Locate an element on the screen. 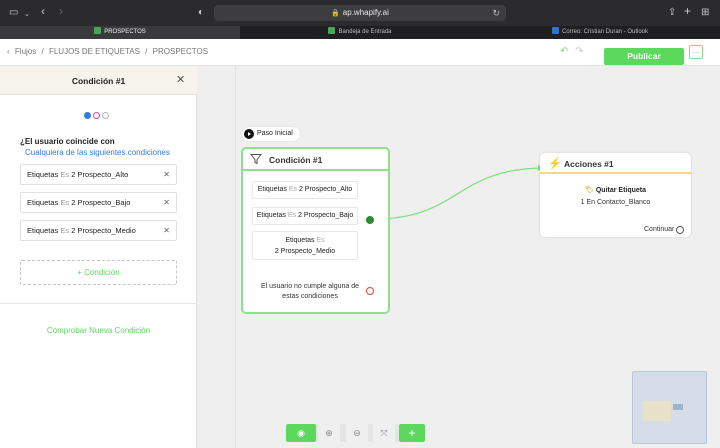 The image size is (720, 448). zoom-in-button: ⊕ is located at coordinates (329, 433).